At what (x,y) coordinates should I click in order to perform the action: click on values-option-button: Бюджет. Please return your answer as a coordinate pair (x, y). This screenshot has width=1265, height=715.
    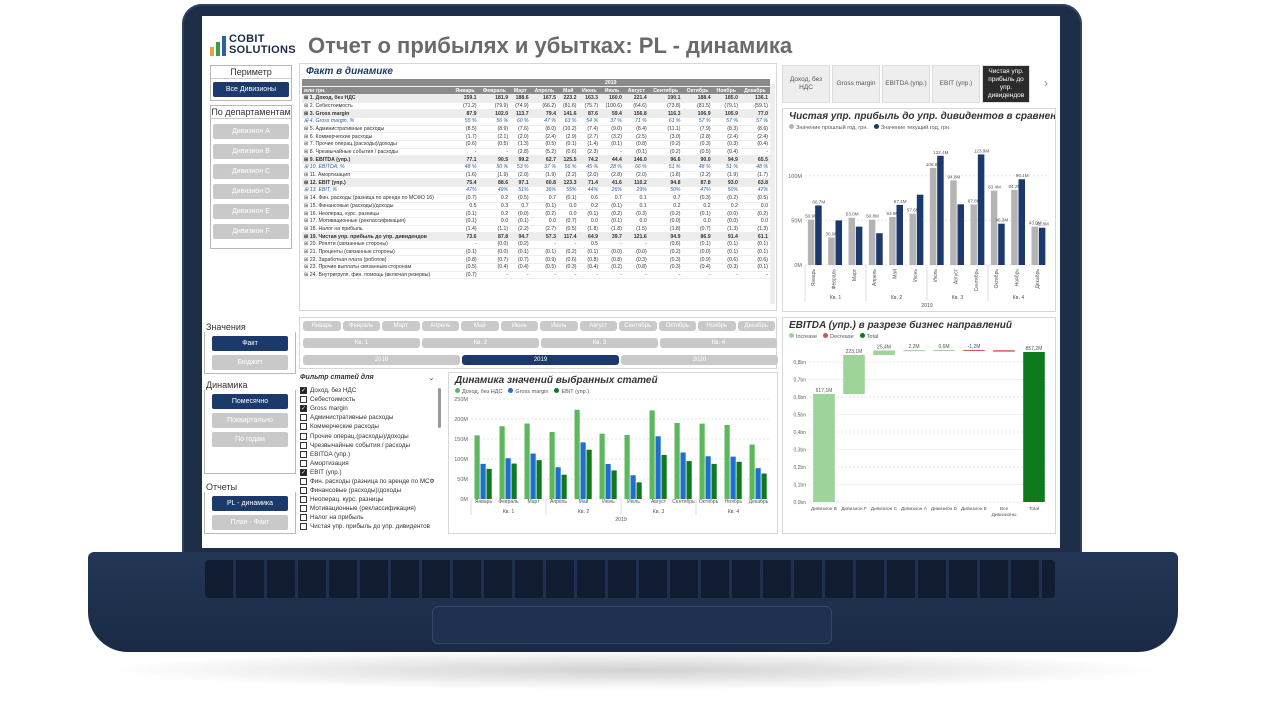
    Looking at the image, I should click on (250, 362).